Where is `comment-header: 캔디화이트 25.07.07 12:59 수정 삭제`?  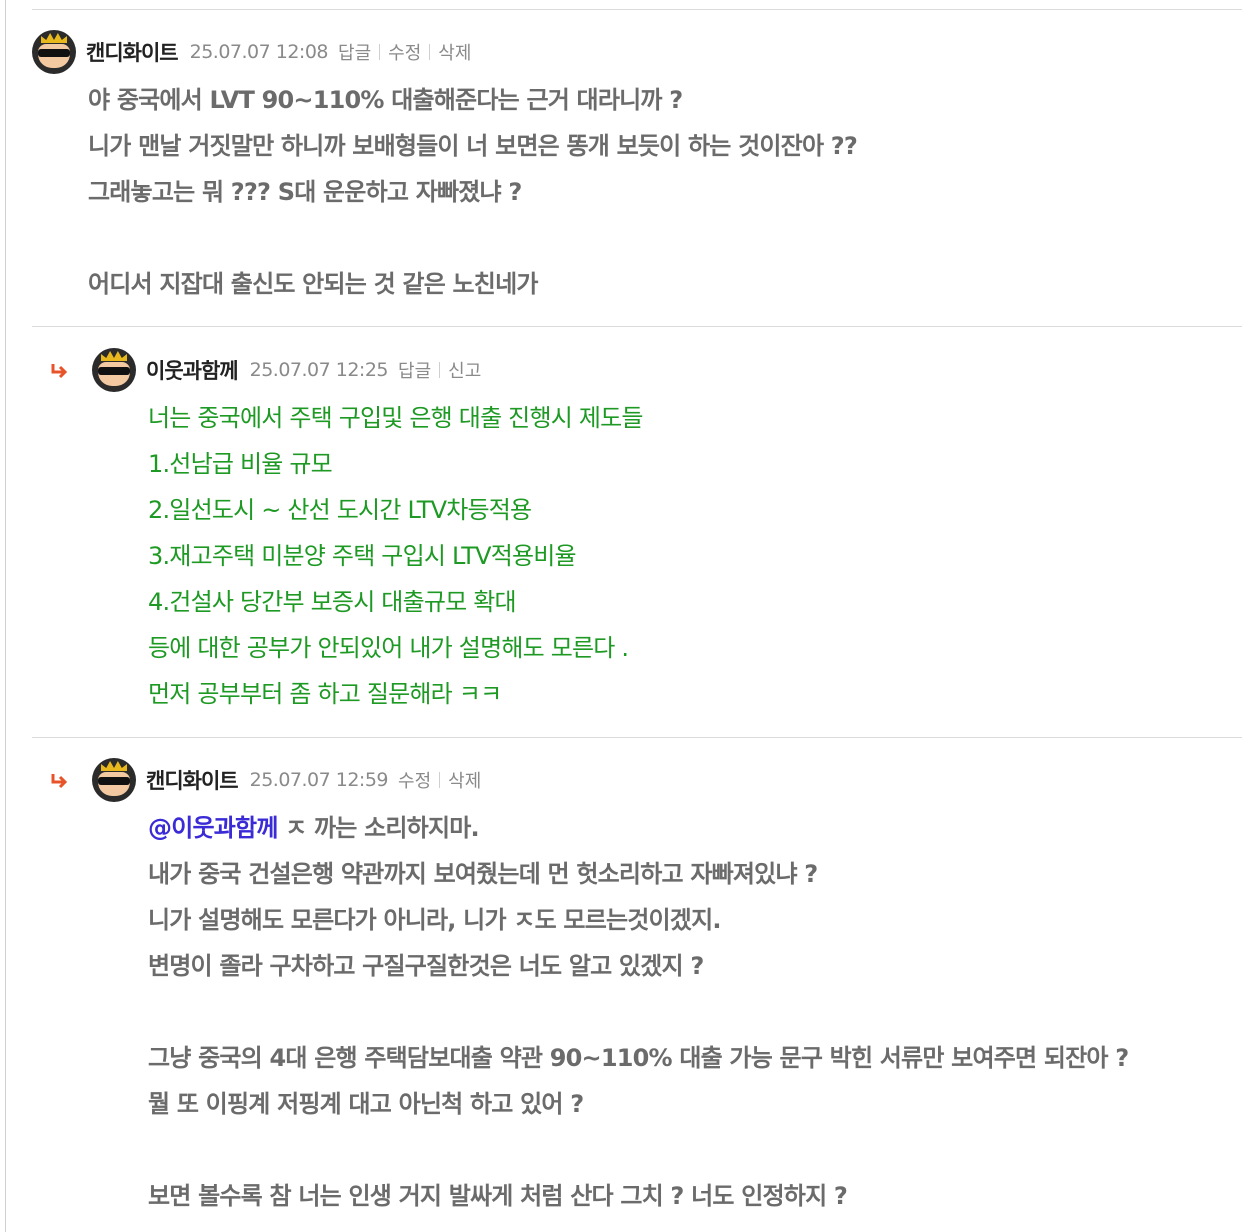
comment-header: 캔디화이트 25.07.07 12:59 수정 삭제 is located at coordinates (286, 780).